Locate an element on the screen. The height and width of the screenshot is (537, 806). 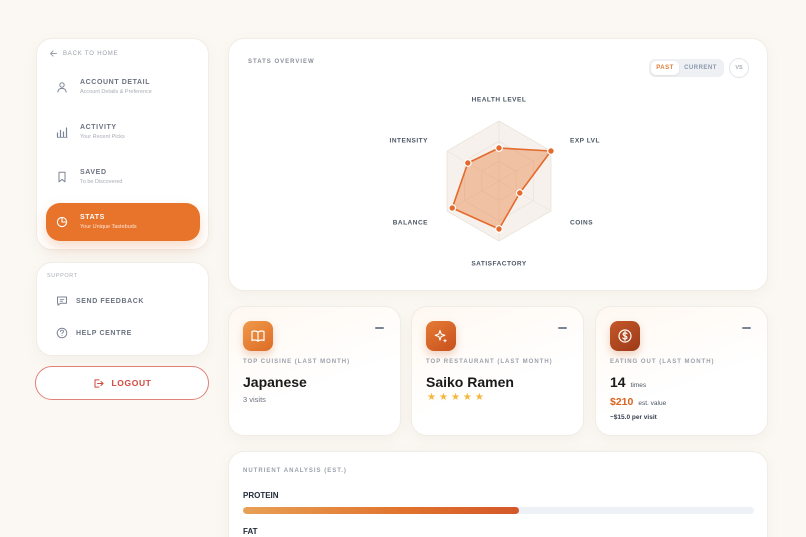
restaurant-badge is located at coordinates (441, 336).